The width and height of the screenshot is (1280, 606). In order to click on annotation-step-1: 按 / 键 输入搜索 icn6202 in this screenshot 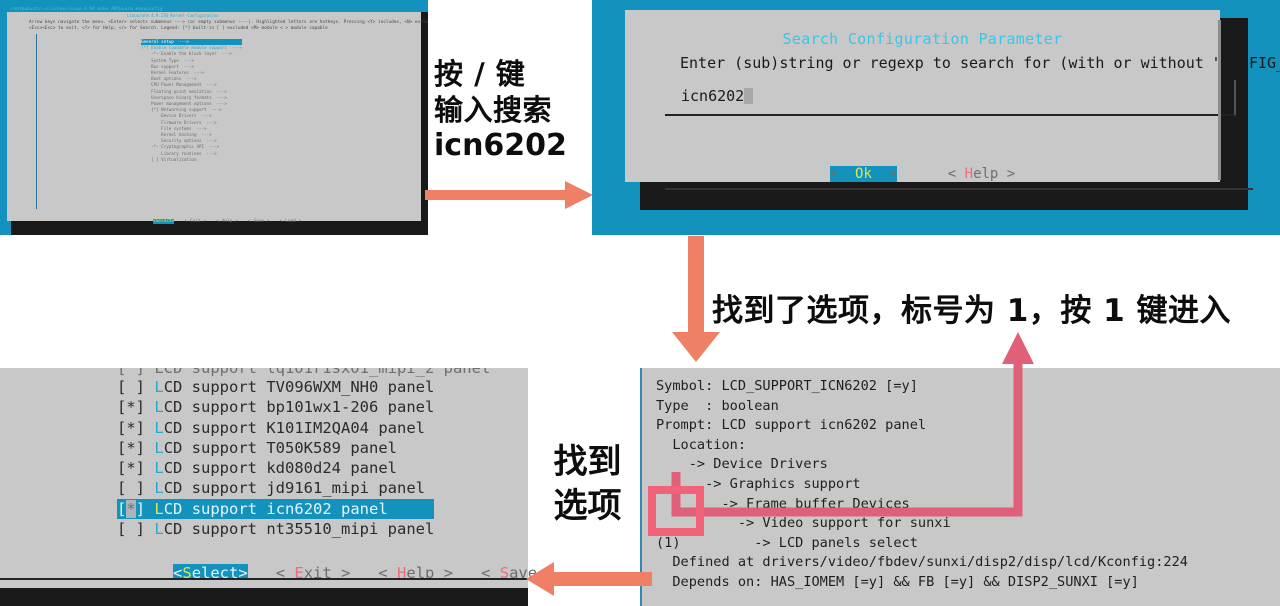, I will do `click(514, 110)`.